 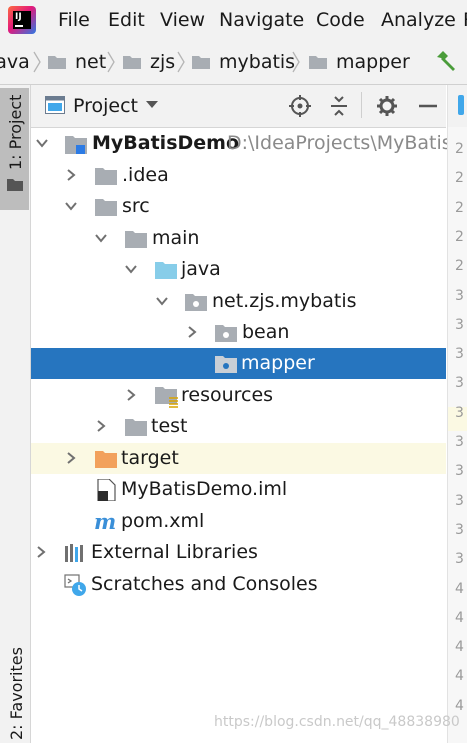 I want to click on tree-label-package: net.zjs.mybatis, so click(x=284, y=301).